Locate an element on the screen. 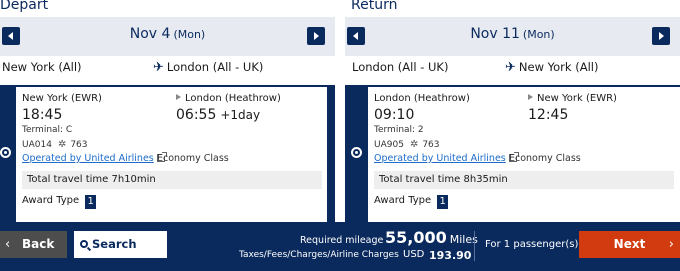 The height and width of the screenshot is (271, 680). depart-date-value: Nov 4 is located at coordinates (150, 34).